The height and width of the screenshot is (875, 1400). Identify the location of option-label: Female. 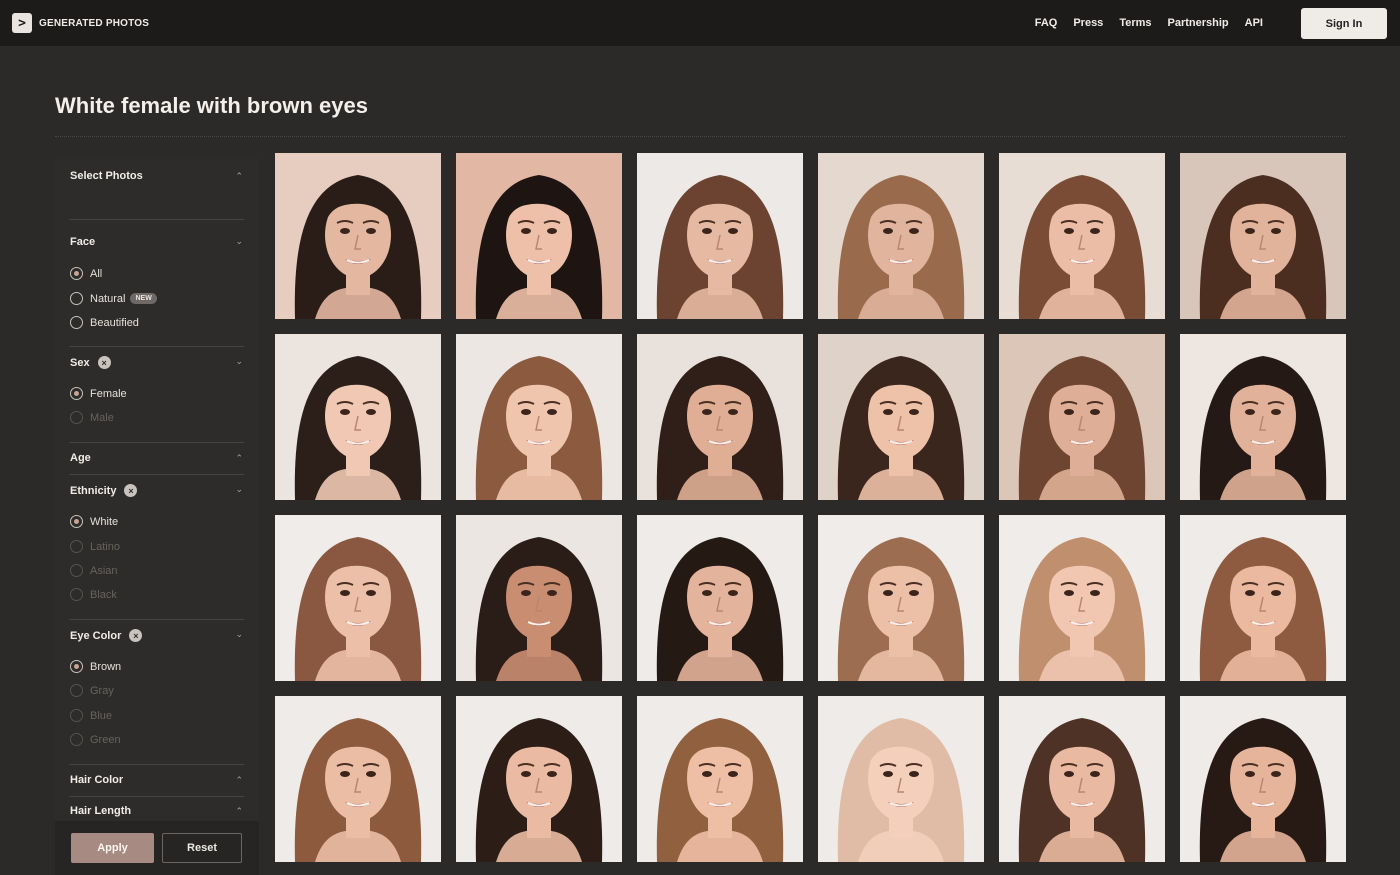
(108, 393).